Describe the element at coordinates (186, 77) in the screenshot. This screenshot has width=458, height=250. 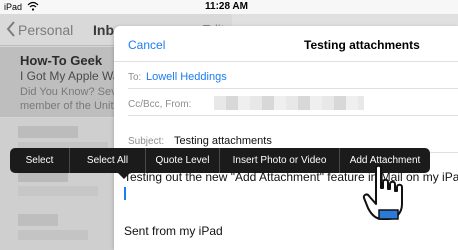
I see `to-recipient: Lowell Heddings` at that location.